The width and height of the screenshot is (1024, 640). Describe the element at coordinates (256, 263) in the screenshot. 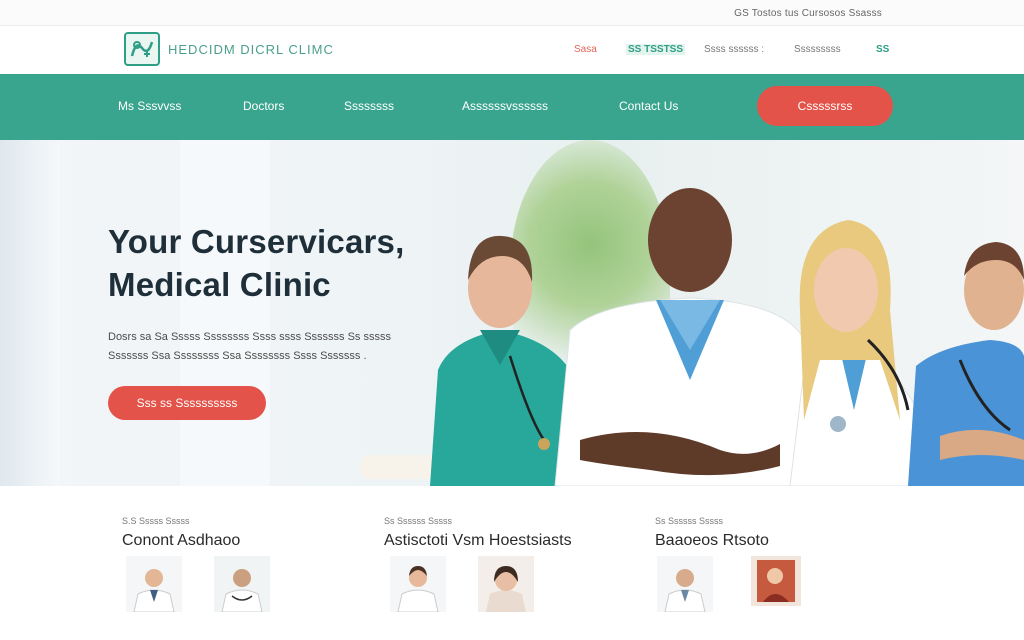

I see `hero-title: Your Curservicars, Medical Clinic` at that location.